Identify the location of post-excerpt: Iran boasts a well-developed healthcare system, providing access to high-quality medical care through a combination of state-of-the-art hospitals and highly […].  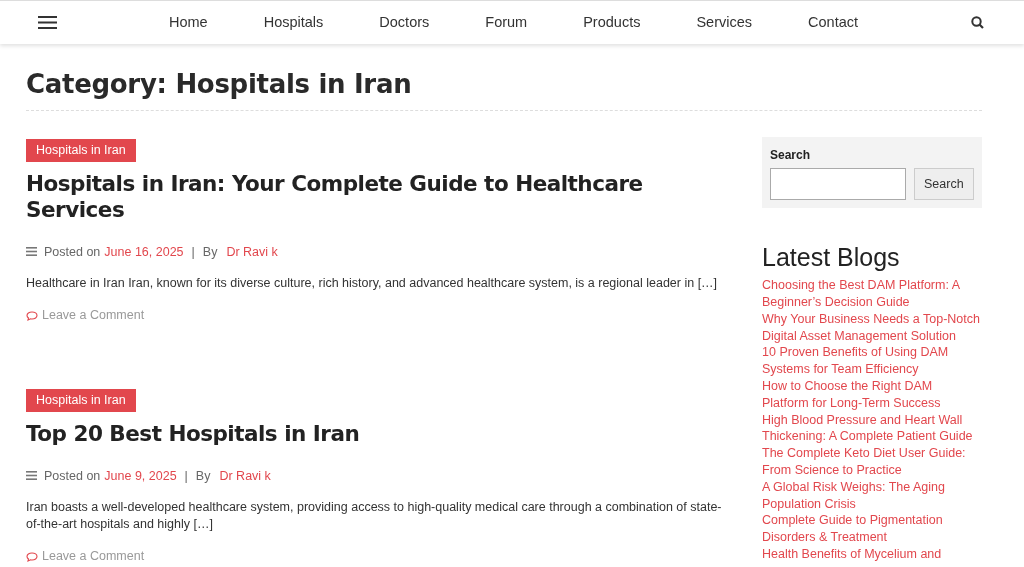
(374, 516).